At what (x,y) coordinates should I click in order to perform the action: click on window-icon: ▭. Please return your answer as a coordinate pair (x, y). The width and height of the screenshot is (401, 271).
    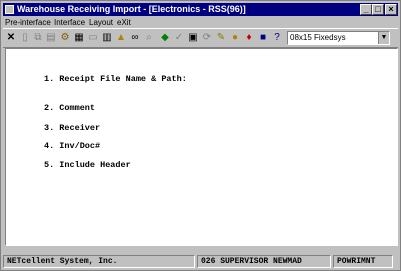
    Looking at the image, I should click on (93, 37).